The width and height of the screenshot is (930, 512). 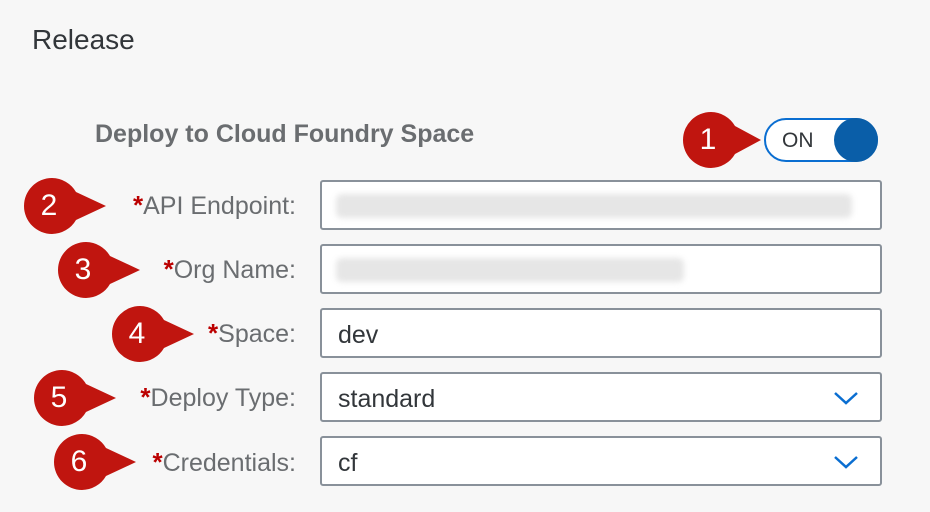 What do you see at coordinates (229, 463) in the screenshot?
I see `credentials-label-text: Credentials:` at bounding box center [229, 463].